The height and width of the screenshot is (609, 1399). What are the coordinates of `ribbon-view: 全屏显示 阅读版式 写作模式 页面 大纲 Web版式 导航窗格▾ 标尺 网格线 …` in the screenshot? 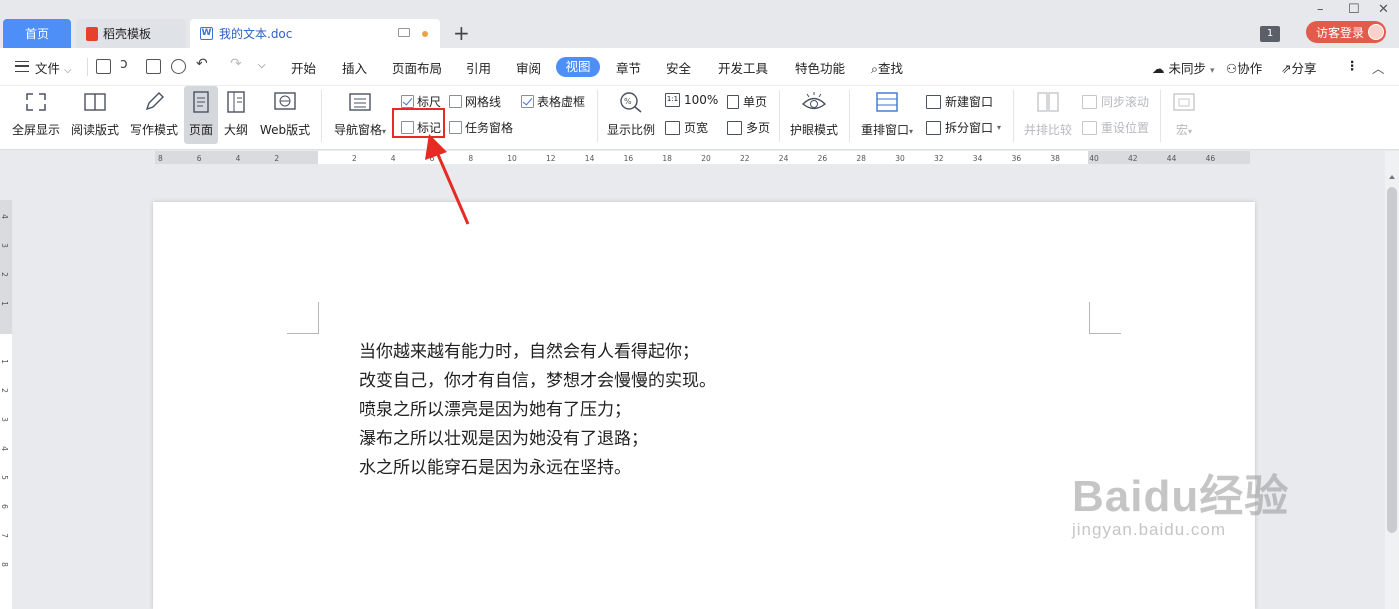 It's located at (699, 118).